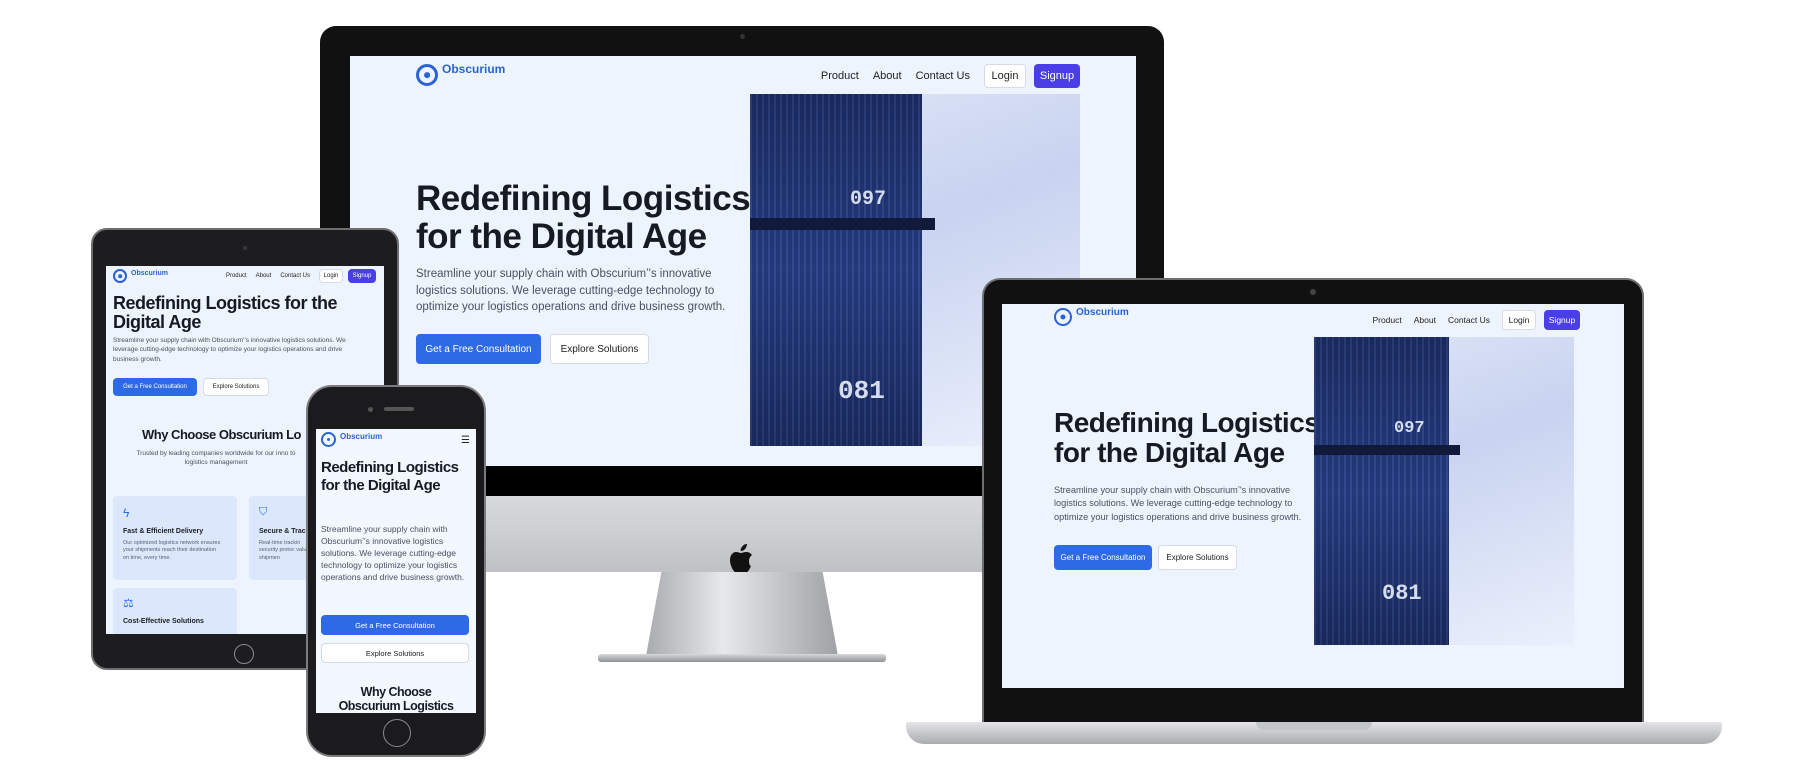 The width and height of the screenshot is (1800, 760). Describe the element at coordinates (399, 409) in the screenshot. I see `phone-speaker` at that location.